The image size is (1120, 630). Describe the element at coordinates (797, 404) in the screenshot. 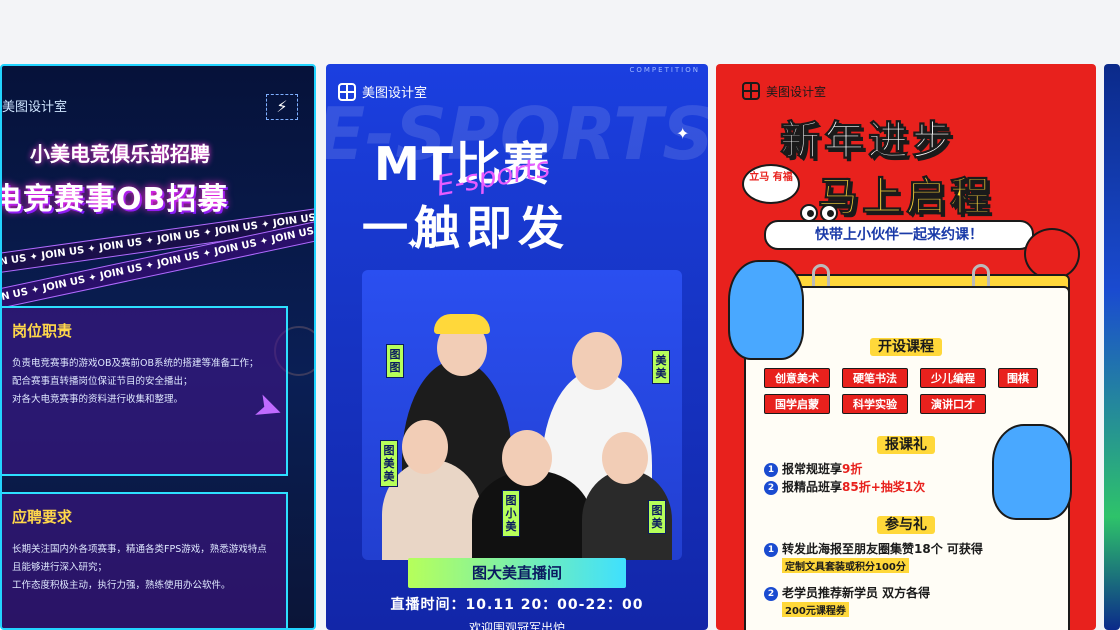

I see `course-pill: 国学启蒙` at that location.